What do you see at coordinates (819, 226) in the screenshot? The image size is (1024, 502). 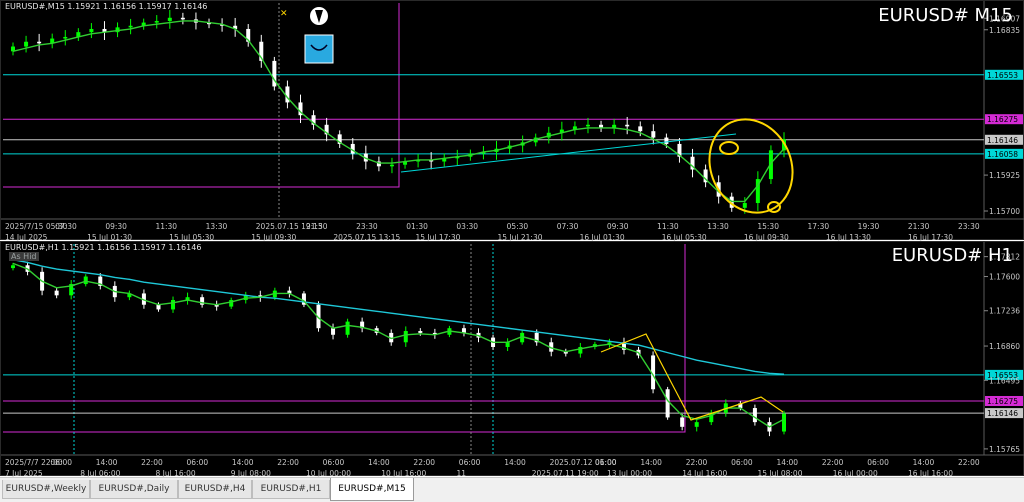 I see `time-label: 17:30` at bounding box center [819, 226].